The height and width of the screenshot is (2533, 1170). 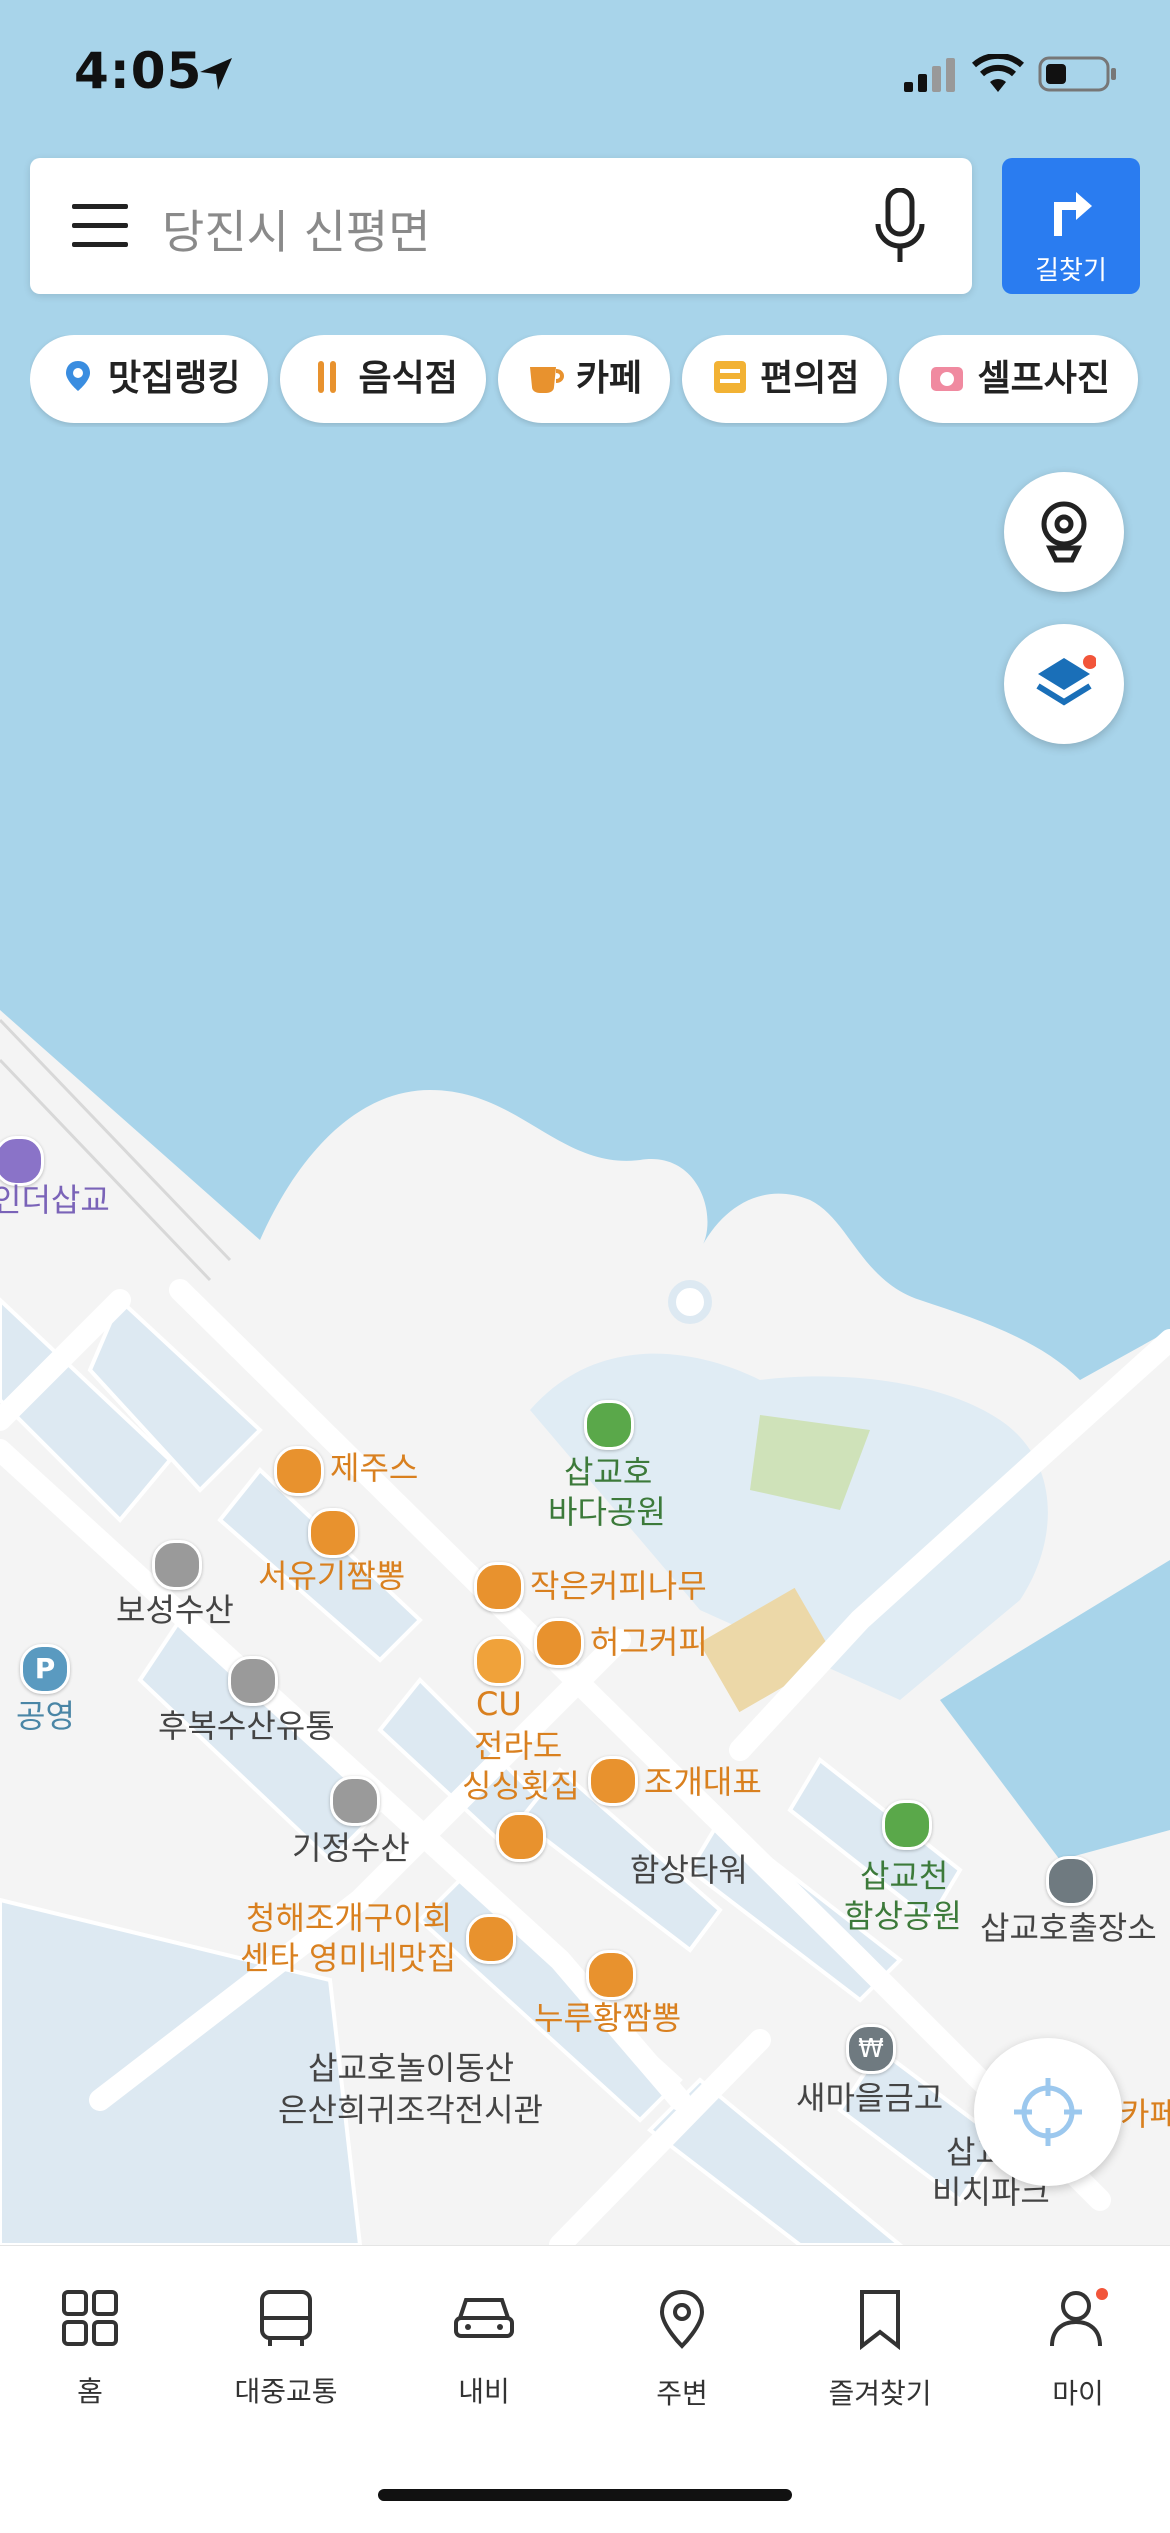 I want to click on cellular-signal-icon, so click(x=929, y=75).